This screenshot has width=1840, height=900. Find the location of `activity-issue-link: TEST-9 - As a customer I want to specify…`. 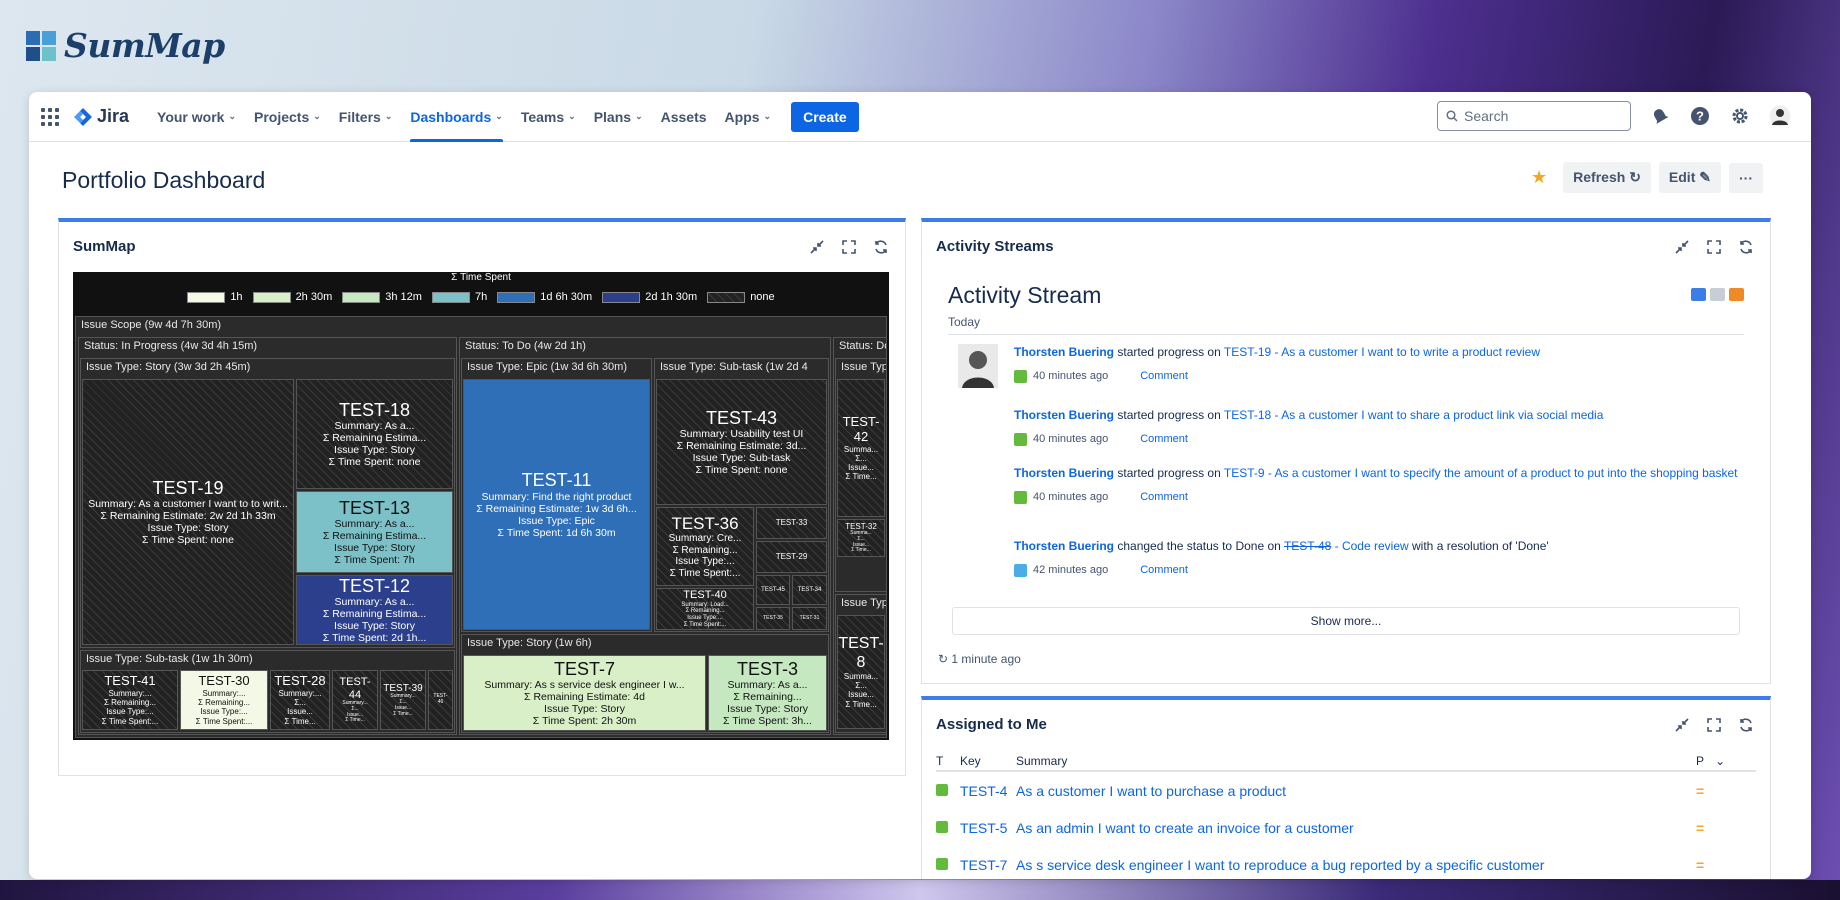

activity-issue-link: TEST-9 - As a customer I want to specify… is located at coordinates (1481, 473).